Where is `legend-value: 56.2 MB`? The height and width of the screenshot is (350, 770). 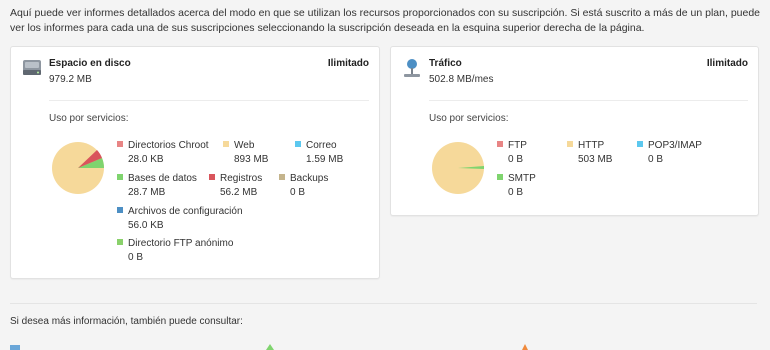
legend-value: 56.2 MB is located at coordinates (239, 192).